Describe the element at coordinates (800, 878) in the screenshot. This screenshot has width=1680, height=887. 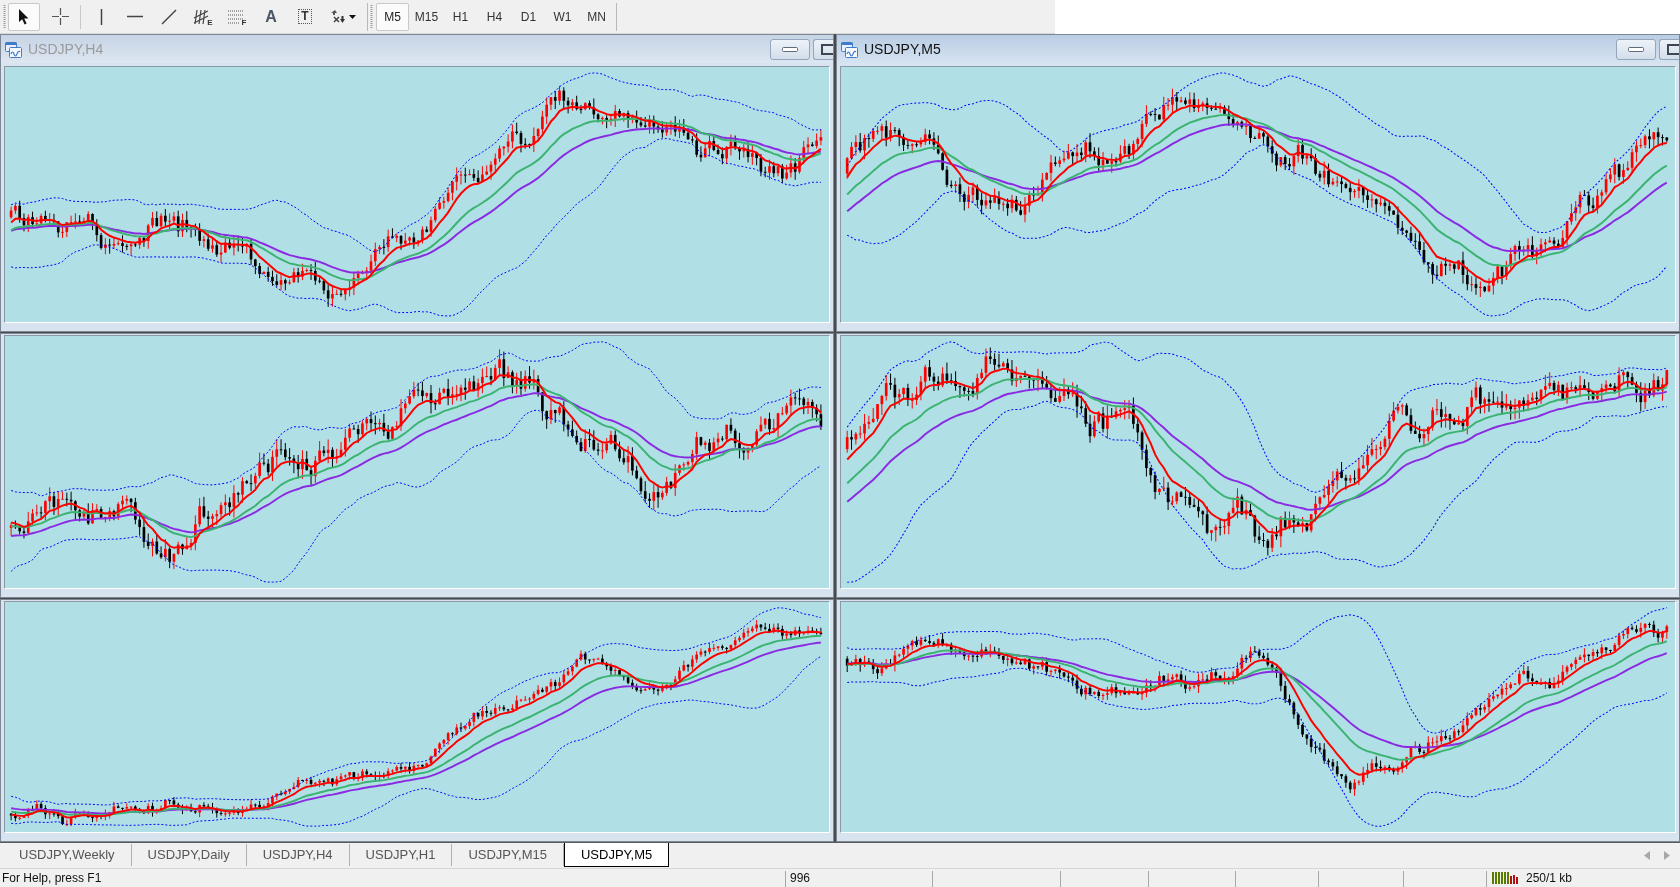
I see `status-text: 996` at that location.